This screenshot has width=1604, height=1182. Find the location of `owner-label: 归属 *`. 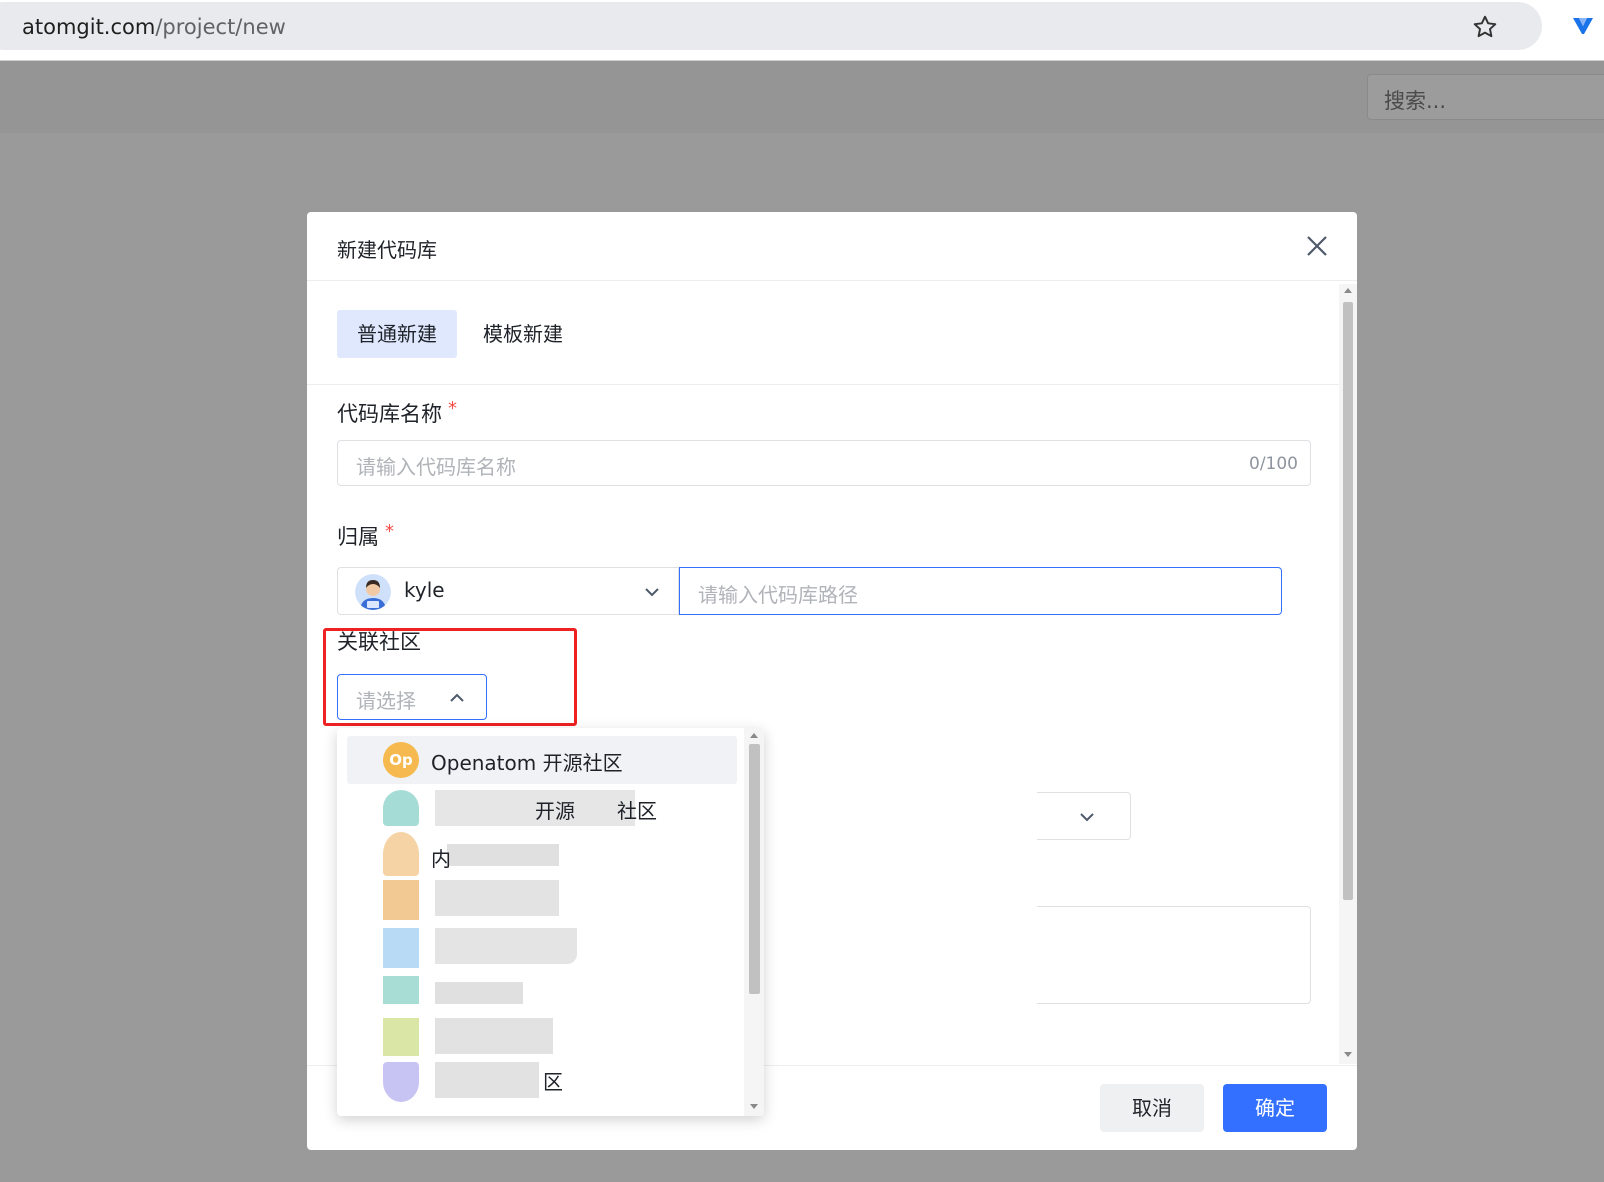

owner-label: 归属 * is located at coordinates (365, 536).